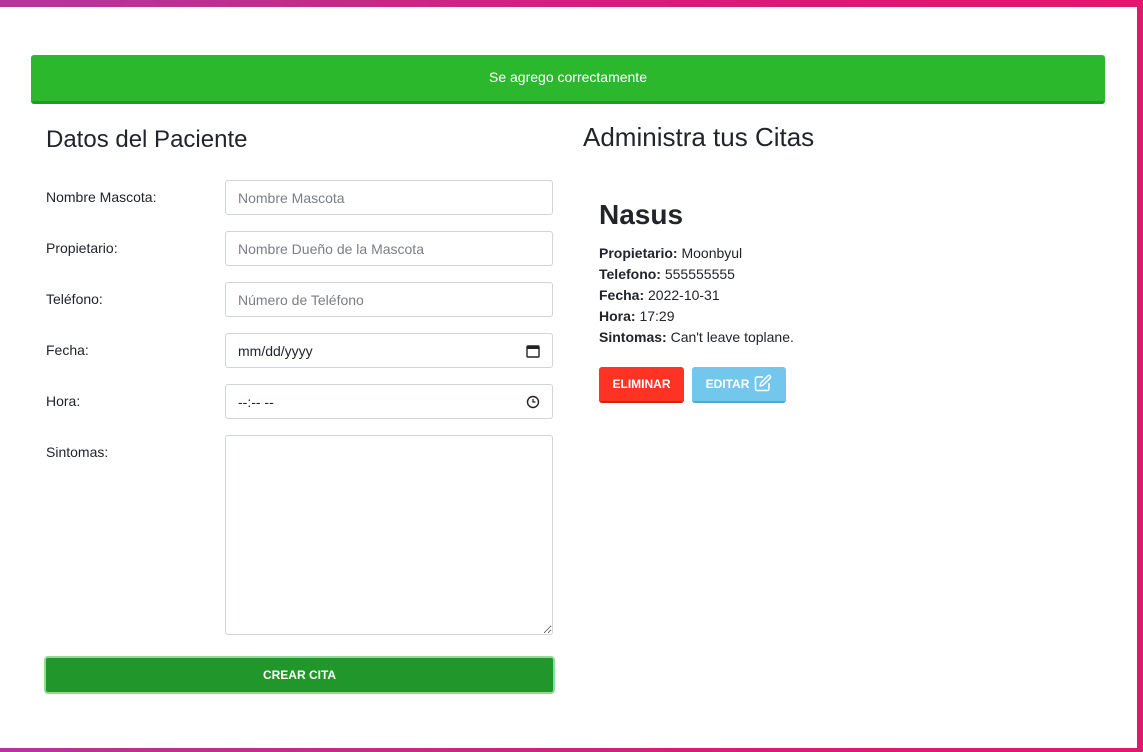  Describe the element at coordinates (63, 401) in the screenshot. I see `hora-label: Hora:` at that location.